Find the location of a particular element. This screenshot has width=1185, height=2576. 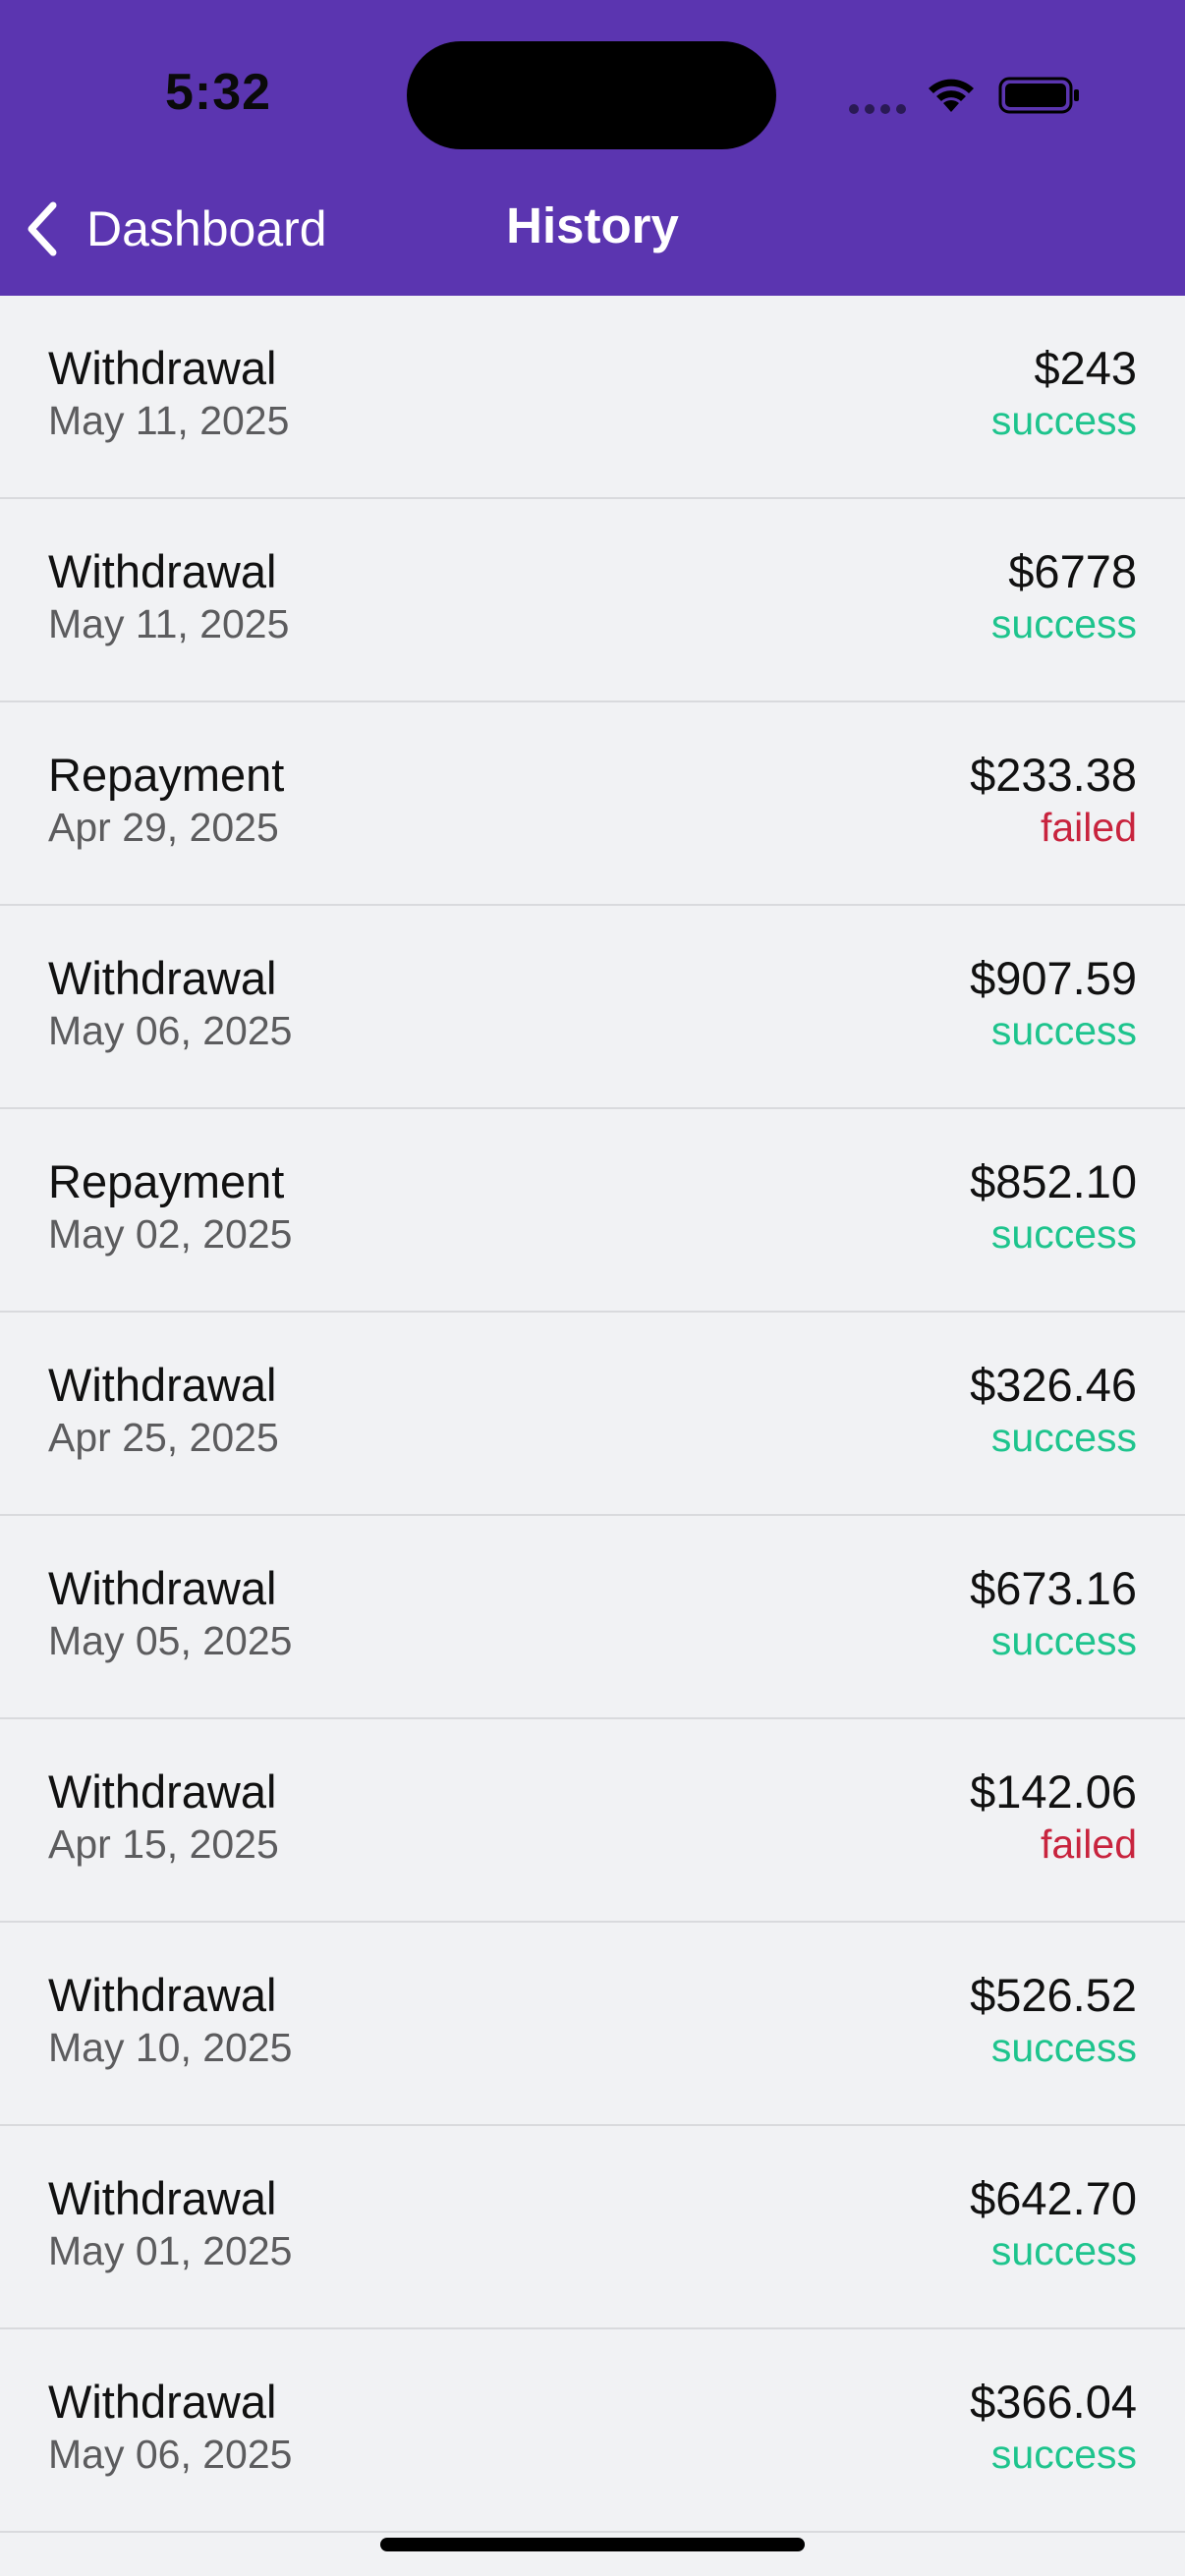

transaction-date: Apr 29, 2025 is located at coordinates (164, 827).